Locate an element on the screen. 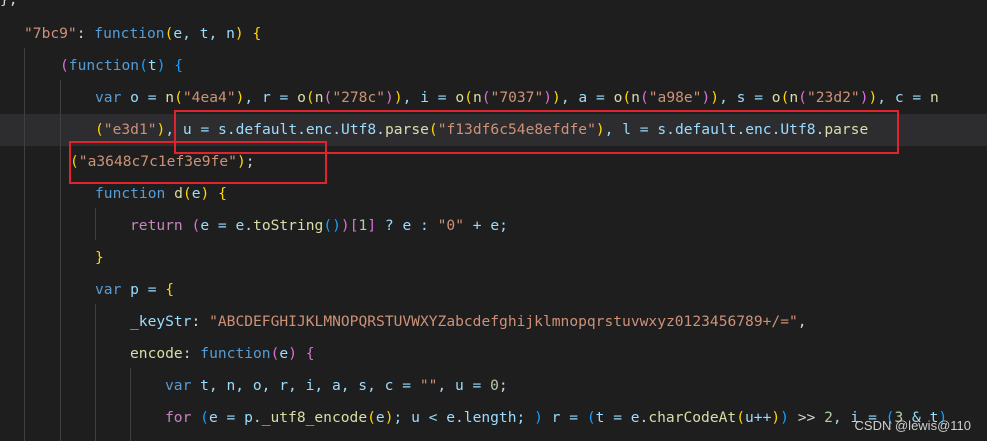 This screenshot has height=441, width=987. code-line: var t, n, o, r, i, a, s, c = "", u = 0; is located at coordinates (493, 386).